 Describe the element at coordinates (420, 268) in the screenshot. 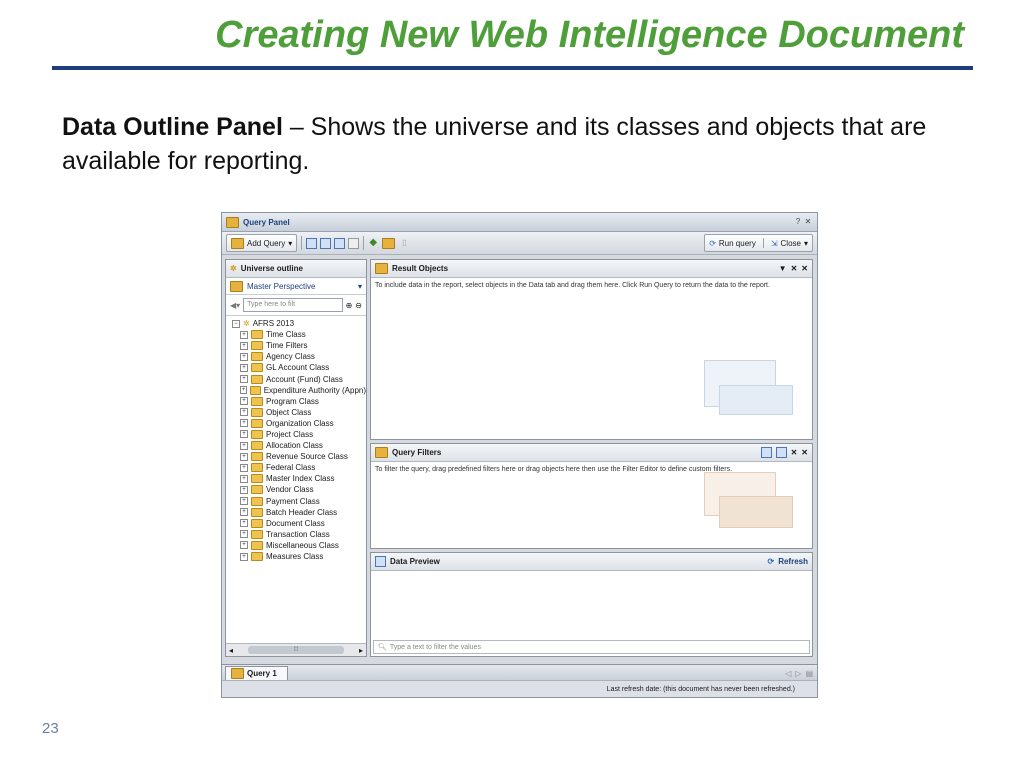

I see `result-objects-title: Result Objects` at that location.